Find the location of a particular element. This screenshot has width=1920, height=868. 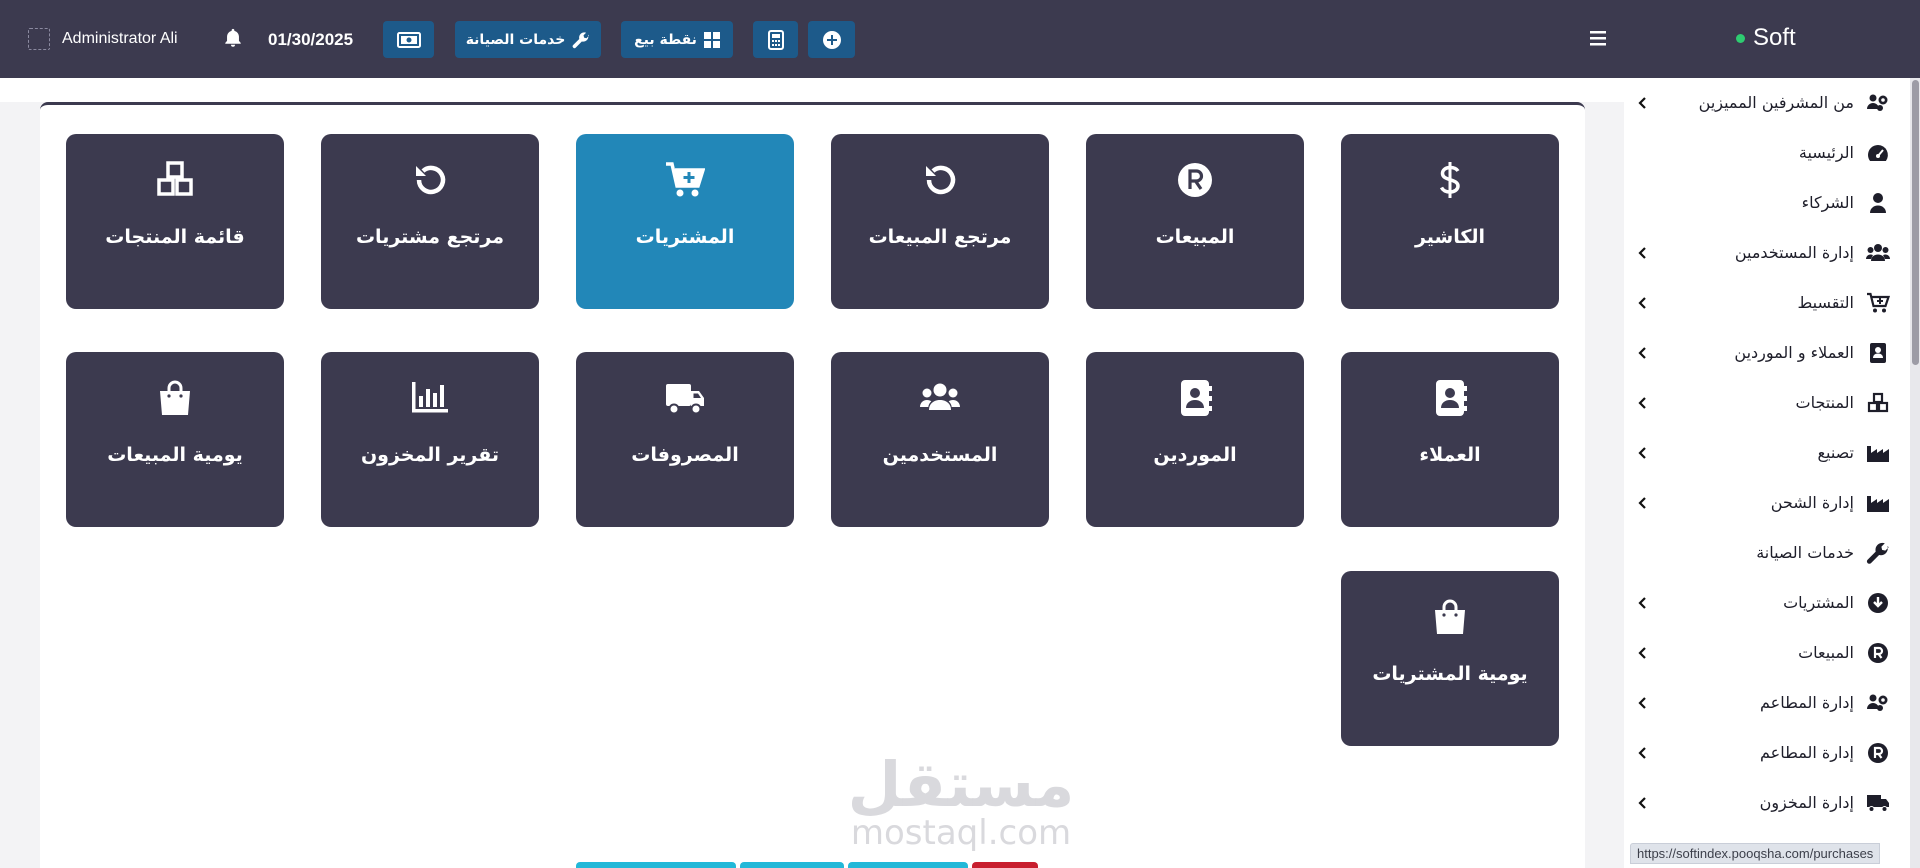

sidebar-item-label: إدارة المستخدمين is located at coordinates (1794, 252).